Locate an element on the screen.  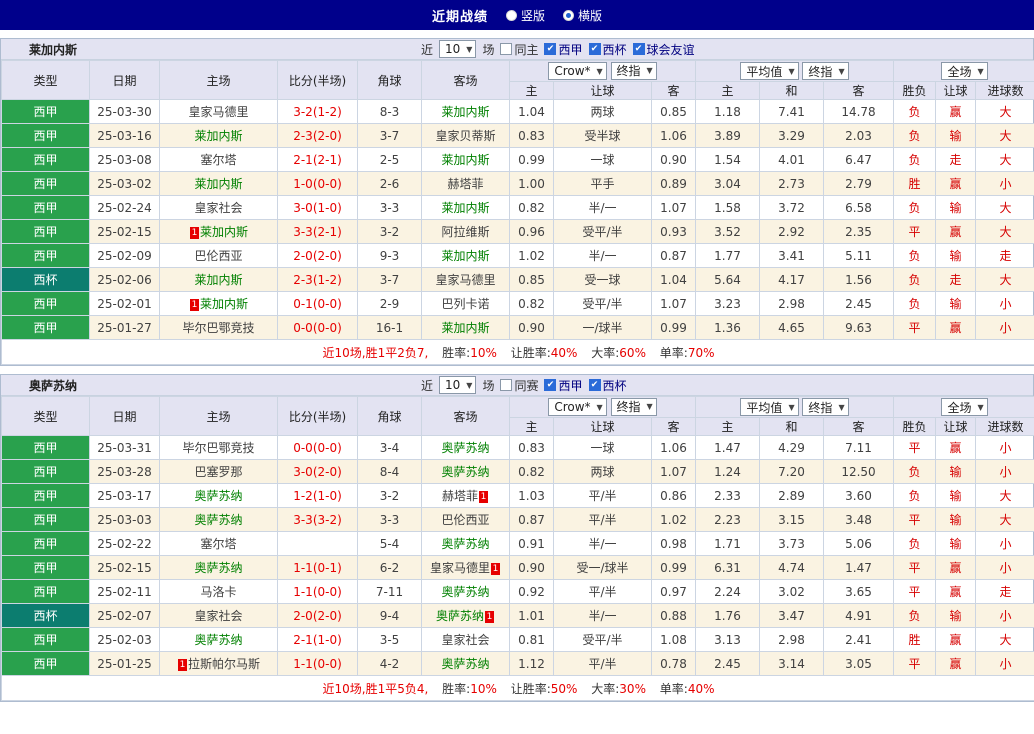
away-team-cell: 巴伦西亚 is located at coordinates (465, 519).